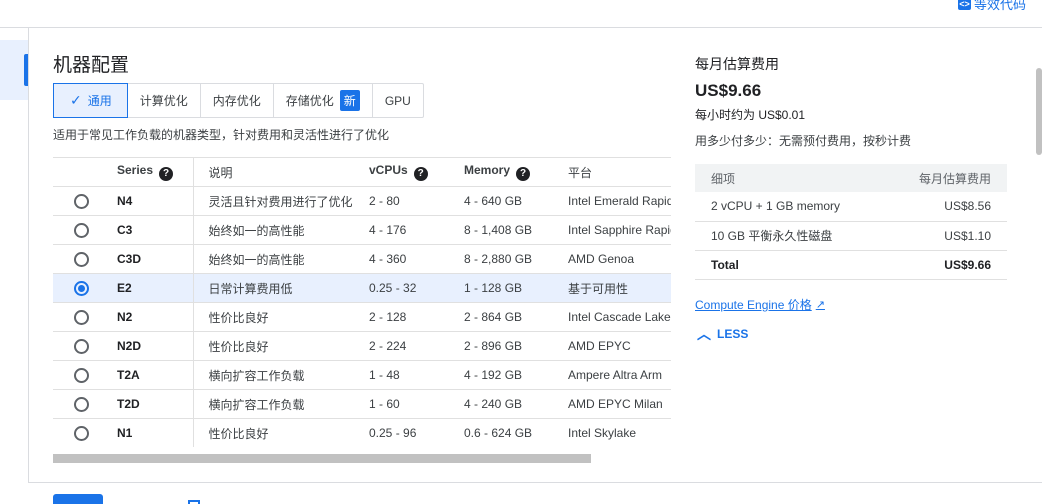 The width and height of the screenshot is (1042, 504). Describe the element at coordinates (728, 90) in the screenshot. I see `monthly-estimate-amount: US$9.66` at that location.